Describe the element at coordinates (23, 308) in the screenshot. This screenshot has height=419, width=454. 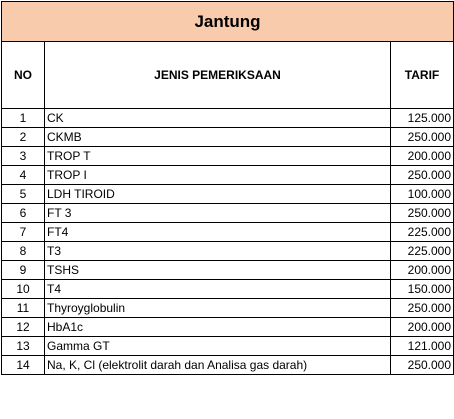
I see `row-number: 11` at that location.